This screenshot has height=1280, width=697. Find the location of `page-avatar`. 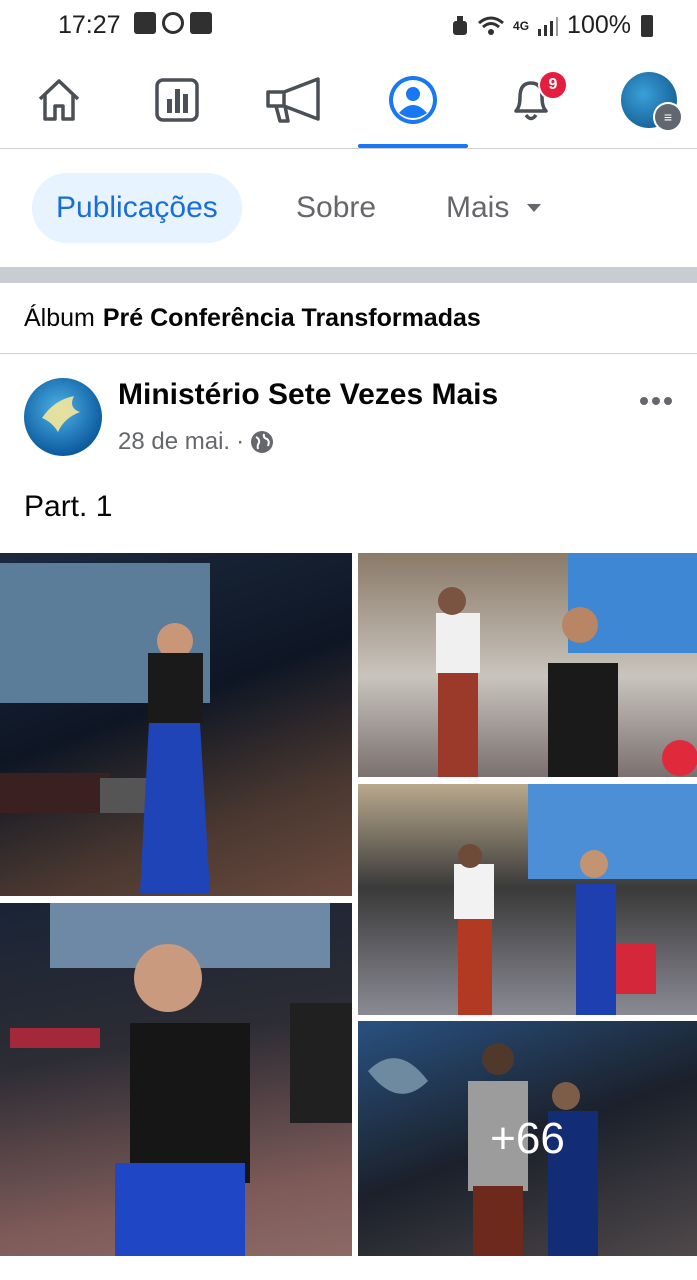

page-avatar is located at coordinates (63, 417).